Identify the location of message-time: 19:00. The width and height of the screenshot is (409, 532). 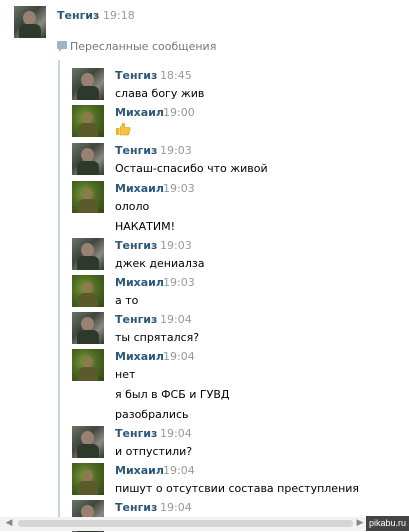
(179, 112).